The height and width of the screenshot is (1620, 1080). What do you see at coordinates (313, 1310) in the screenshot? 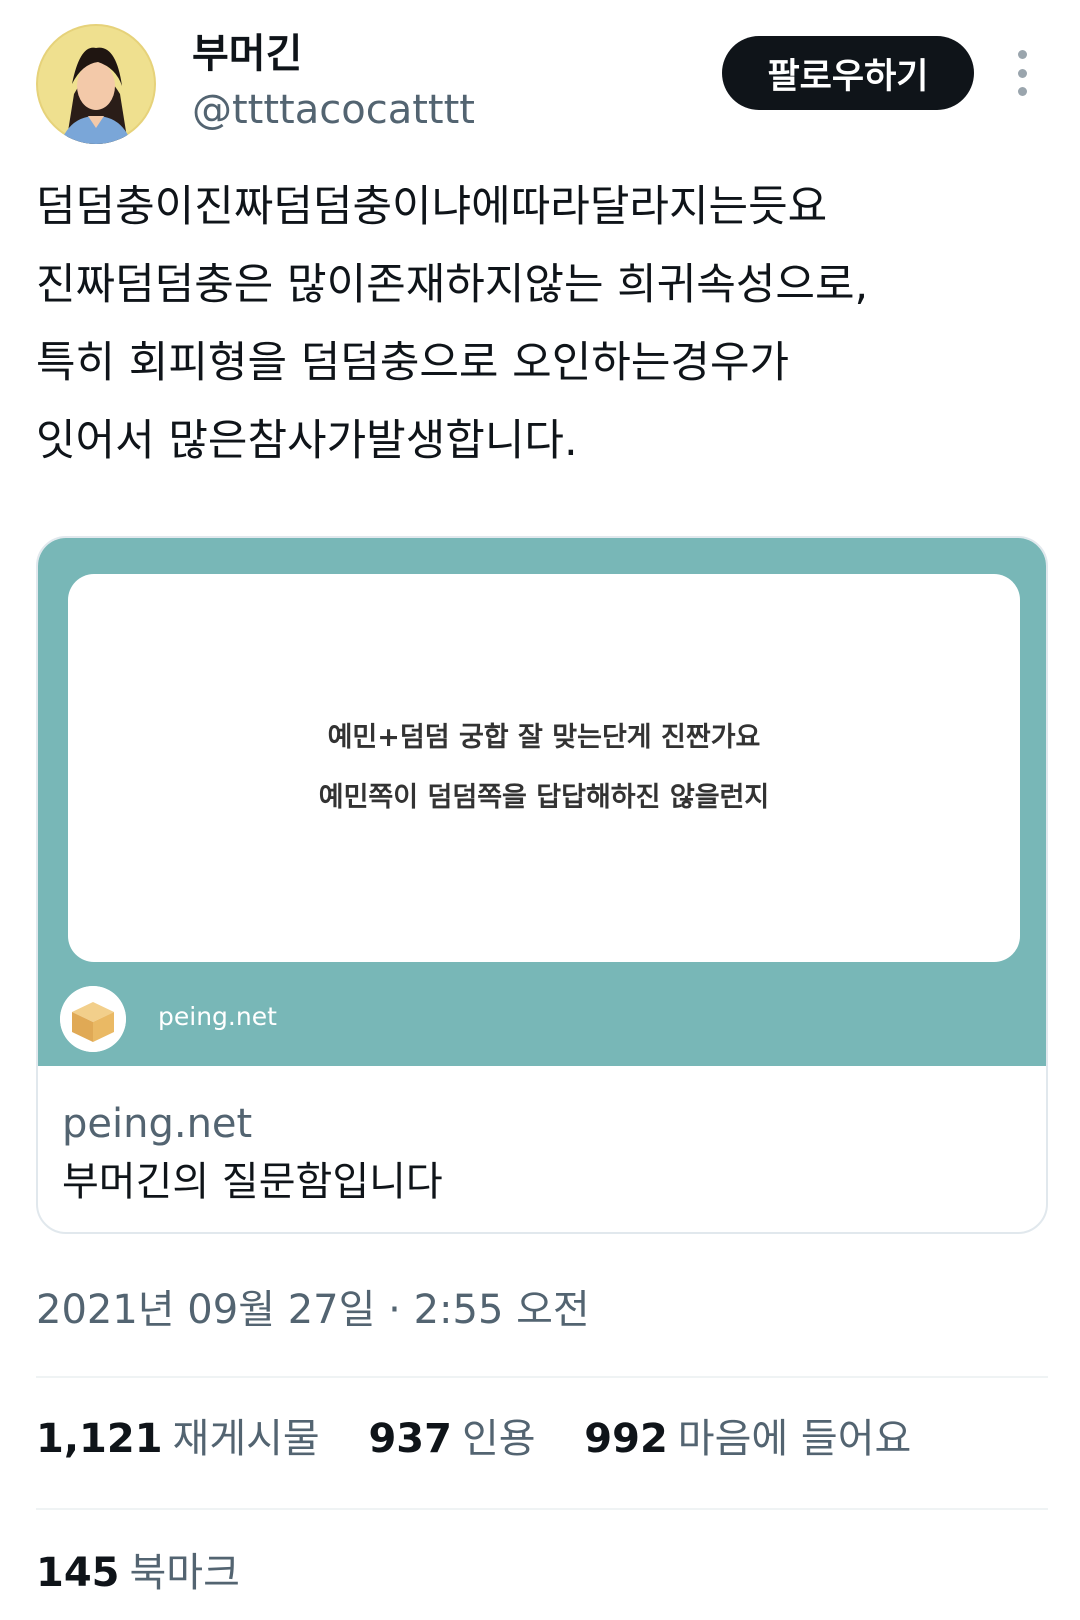
I see `tweet-timestamp: 2021년 09월 27일 · 2:55 오전` at bounding box center [313, 1310].